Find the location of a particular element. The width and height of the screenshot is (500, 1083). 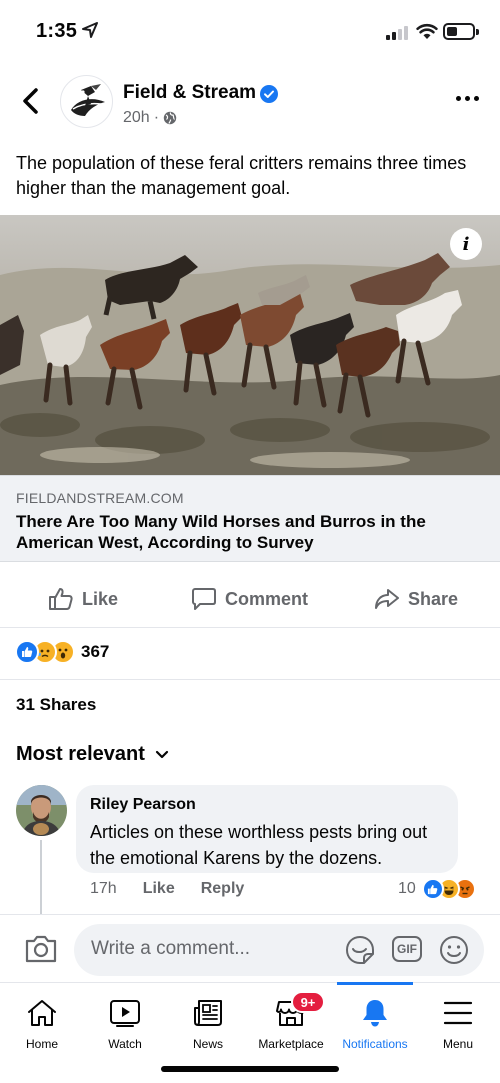

comment-reaction-count: 10 is located at coordinates (407, 888).